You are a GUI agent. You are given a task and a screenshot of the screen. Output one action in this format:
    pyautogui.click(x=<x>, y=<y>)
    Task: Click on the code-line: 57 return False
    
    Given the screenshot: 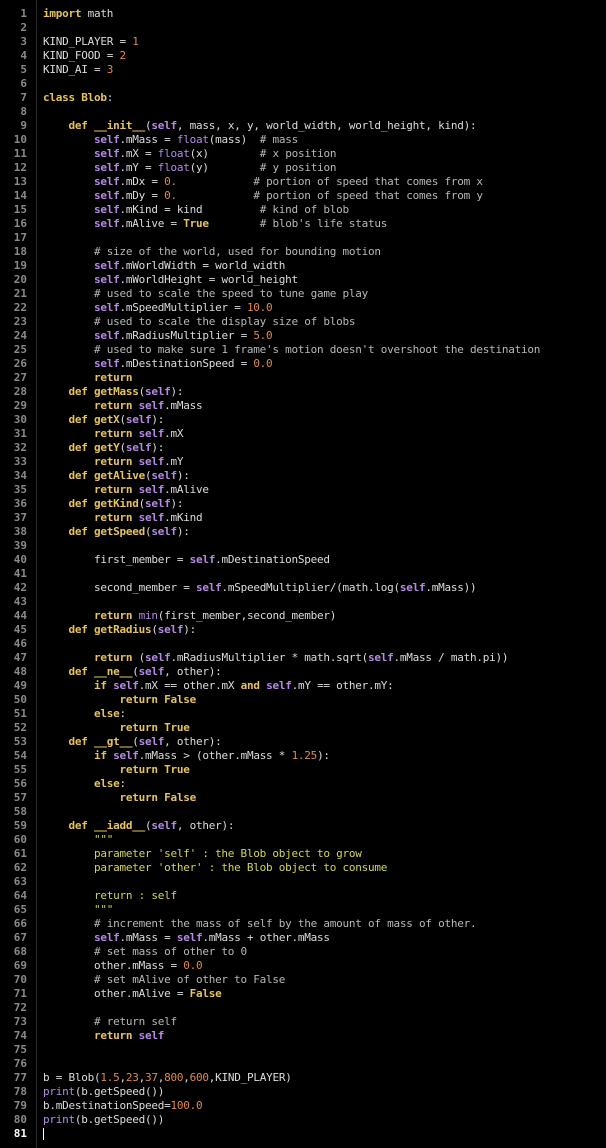 What is the action you would take?
    pyautogui.click(x=303, y=798)
    